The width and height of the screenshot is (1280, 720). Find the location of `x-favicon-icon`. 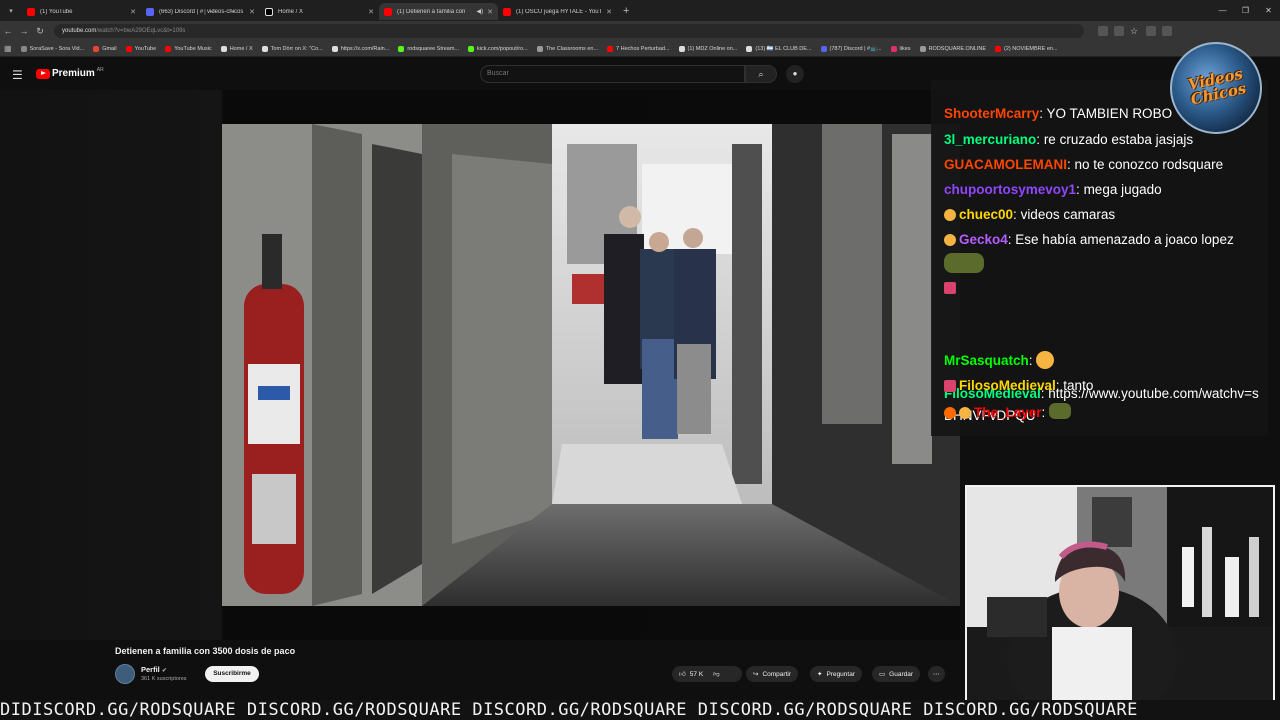

x-favicon-icon is located at coordinates (269, 11).